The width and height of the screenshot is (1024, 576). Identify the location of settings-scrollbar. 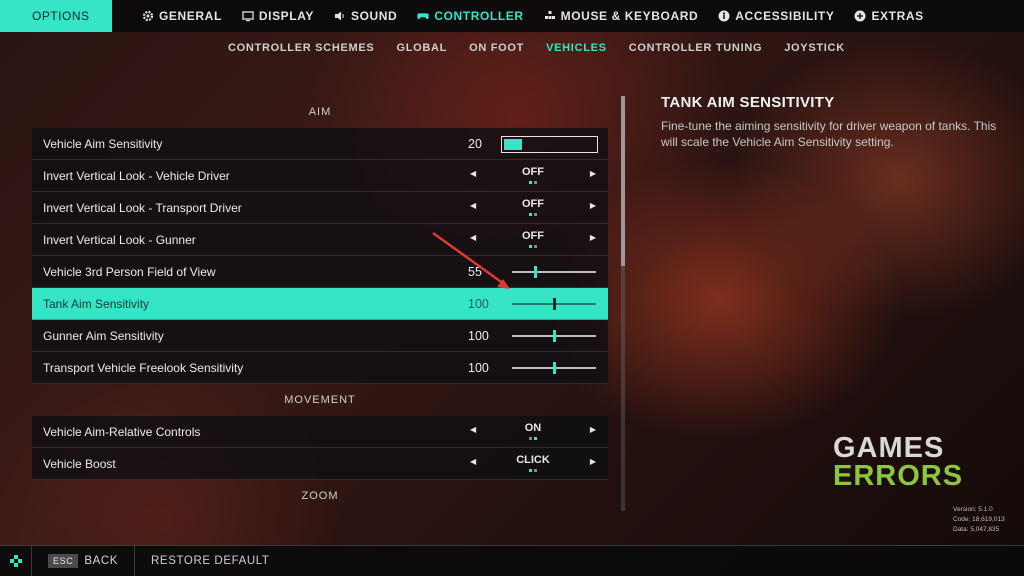
(623, 303).